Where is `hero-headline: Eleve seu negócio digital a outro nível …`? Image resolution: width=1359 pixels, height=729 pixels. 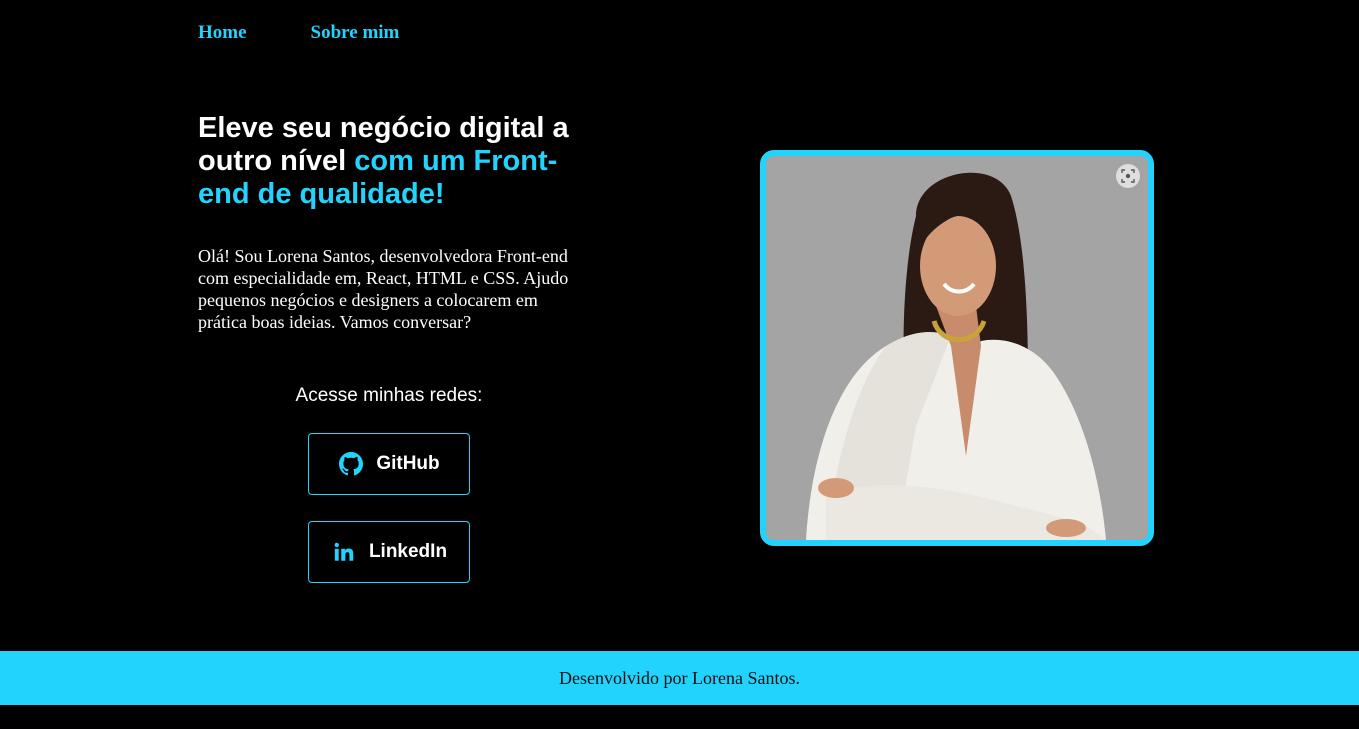 hero-headline: Eleve seu negócio digital a outro nível … is located at coordinates (398, 161).